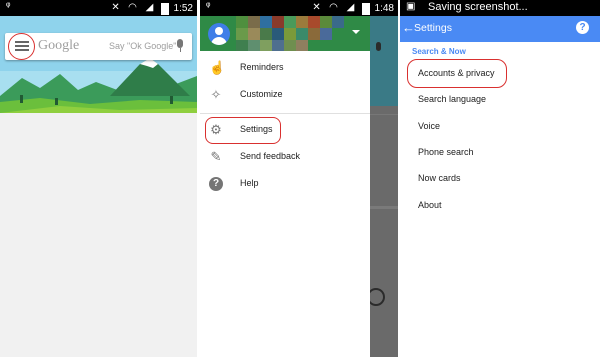  I want to click on drawer-header, so click(285, 33).